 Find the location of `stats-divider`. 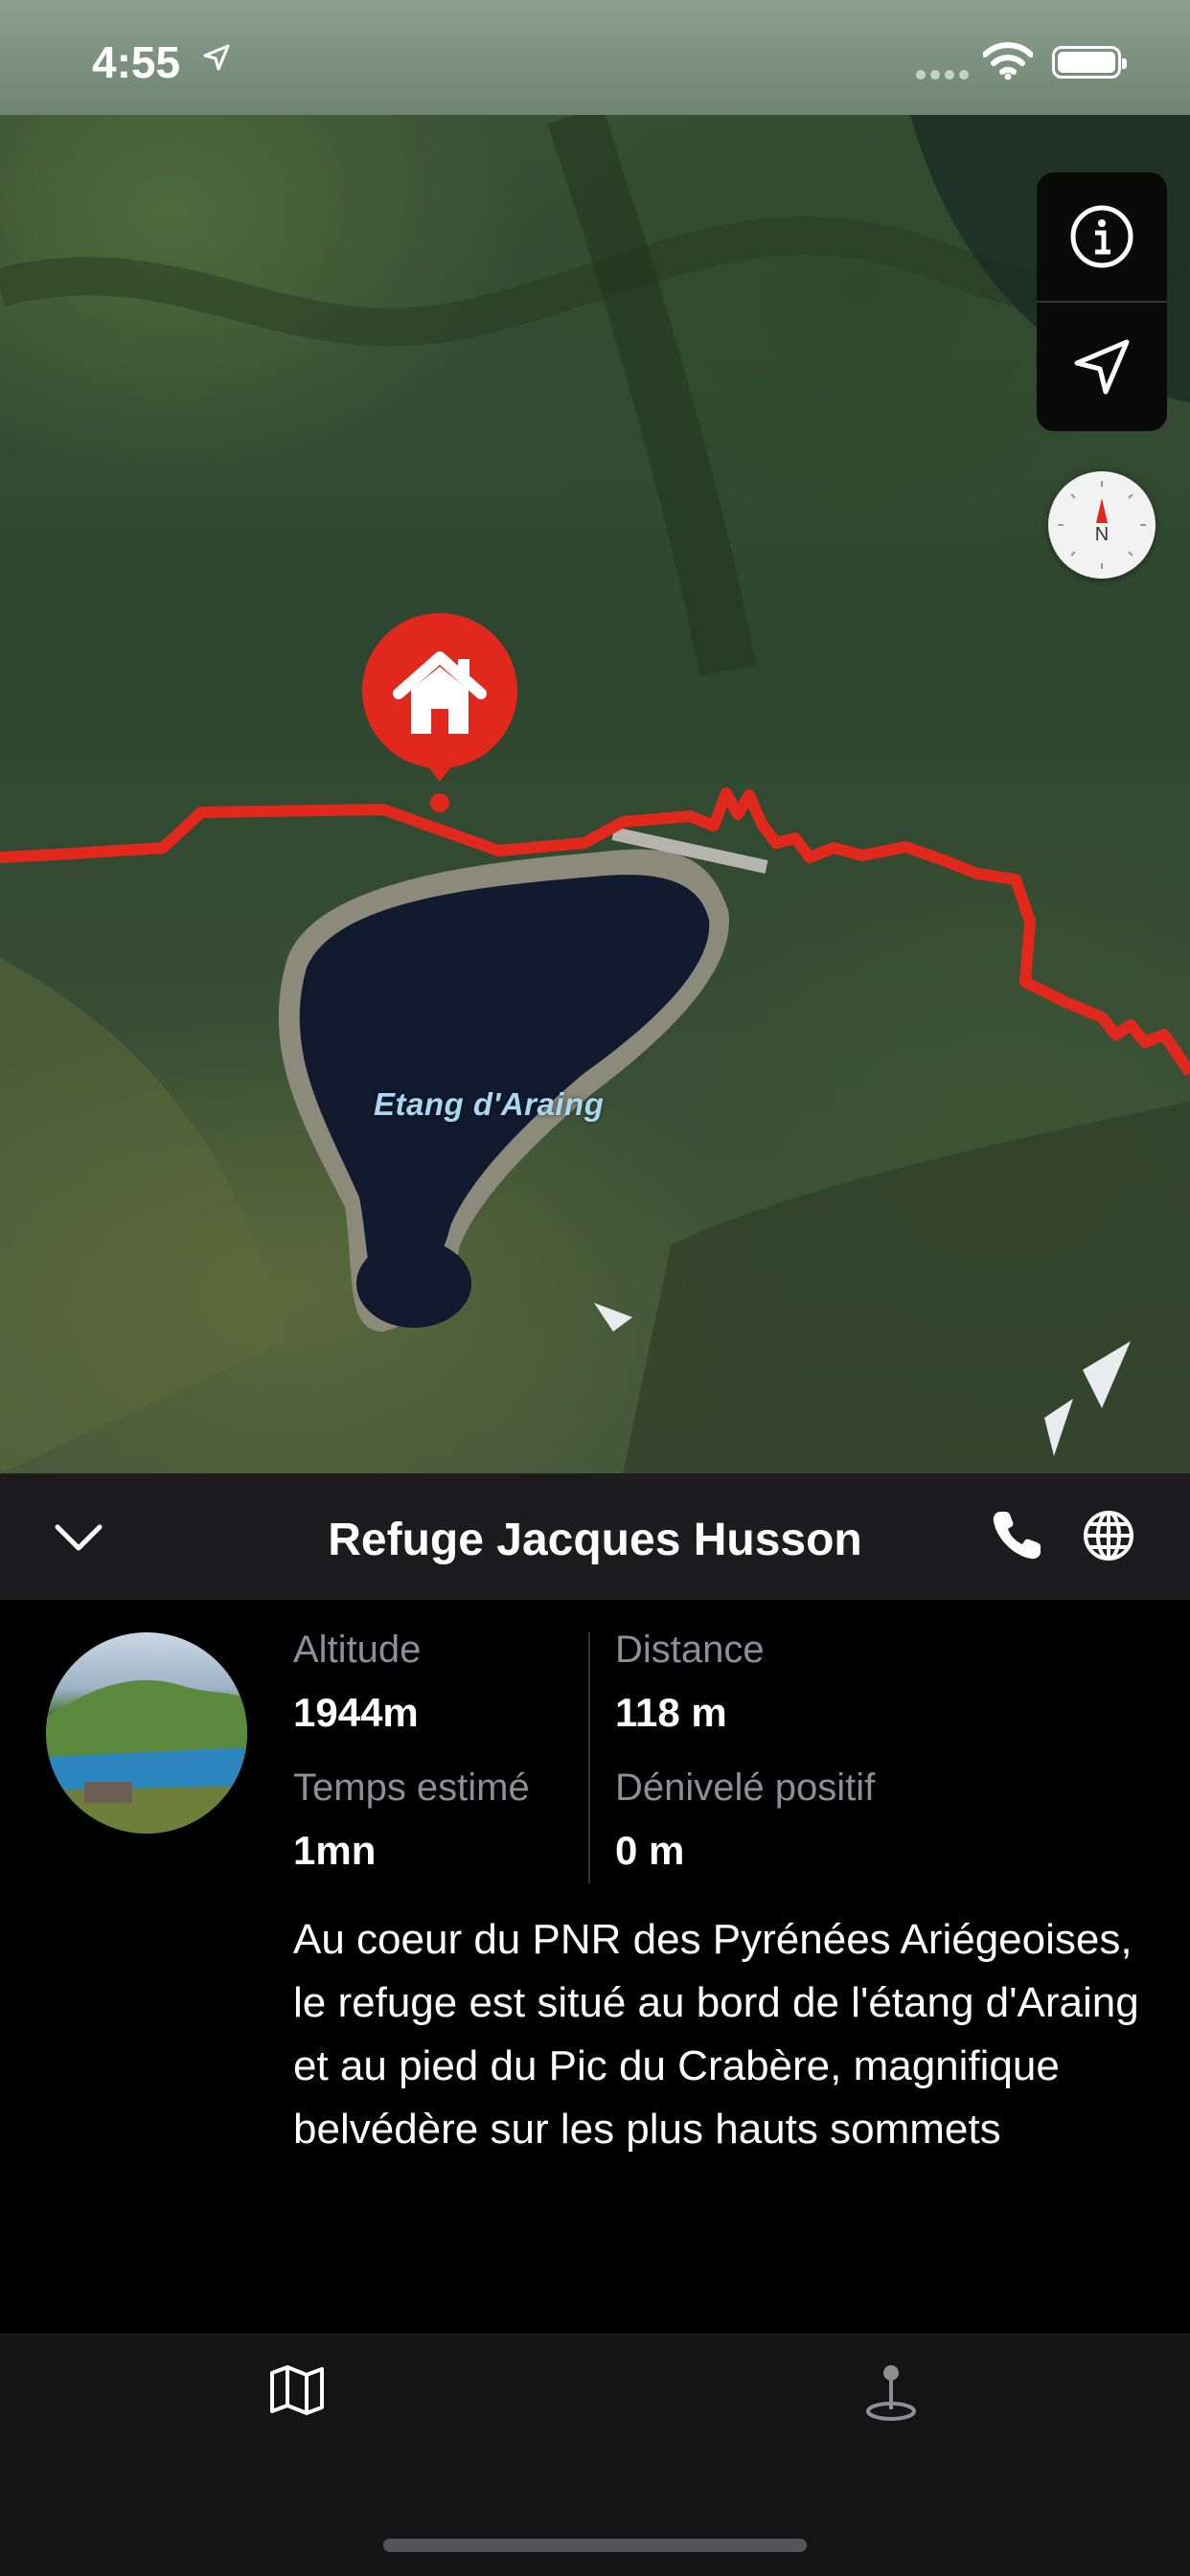

stats-divider is located at coordinates (589, 1757).